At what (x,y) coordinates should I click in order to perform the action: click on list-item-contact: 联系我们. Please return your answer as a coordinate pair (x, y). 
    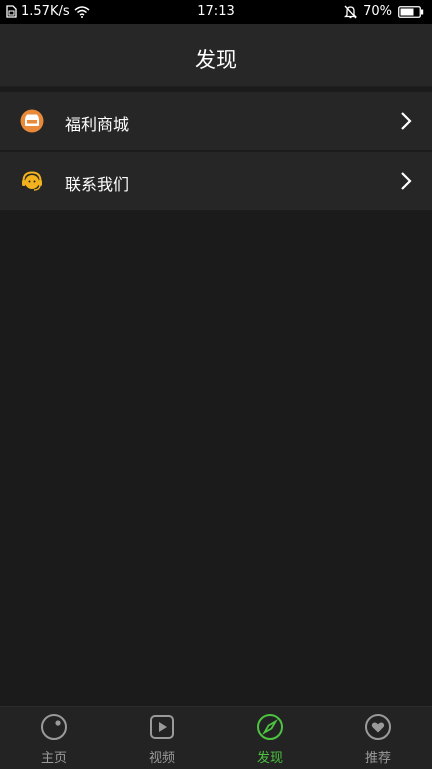
    Looking at the image, I should click on (216, 182).